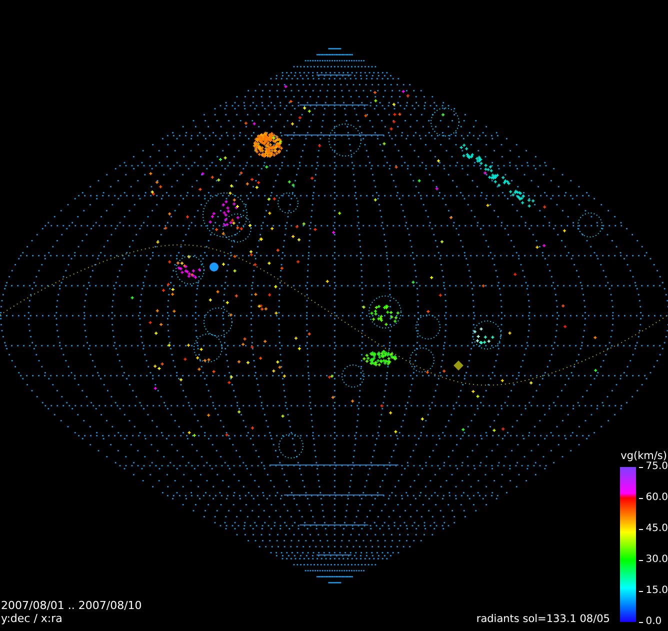 This screenshot has height=631, width=668. I want to click on colorbar-tick-label: 15.0, so click(657, 591).